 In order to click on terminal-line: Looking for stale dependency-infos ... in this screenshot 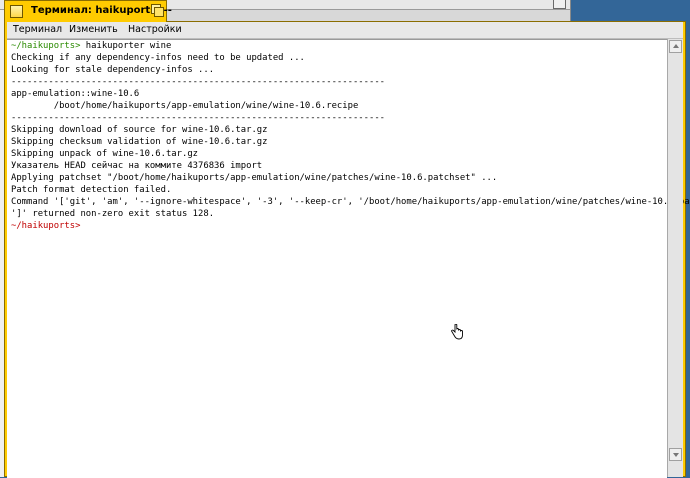, I will do `click(113, 70)`.